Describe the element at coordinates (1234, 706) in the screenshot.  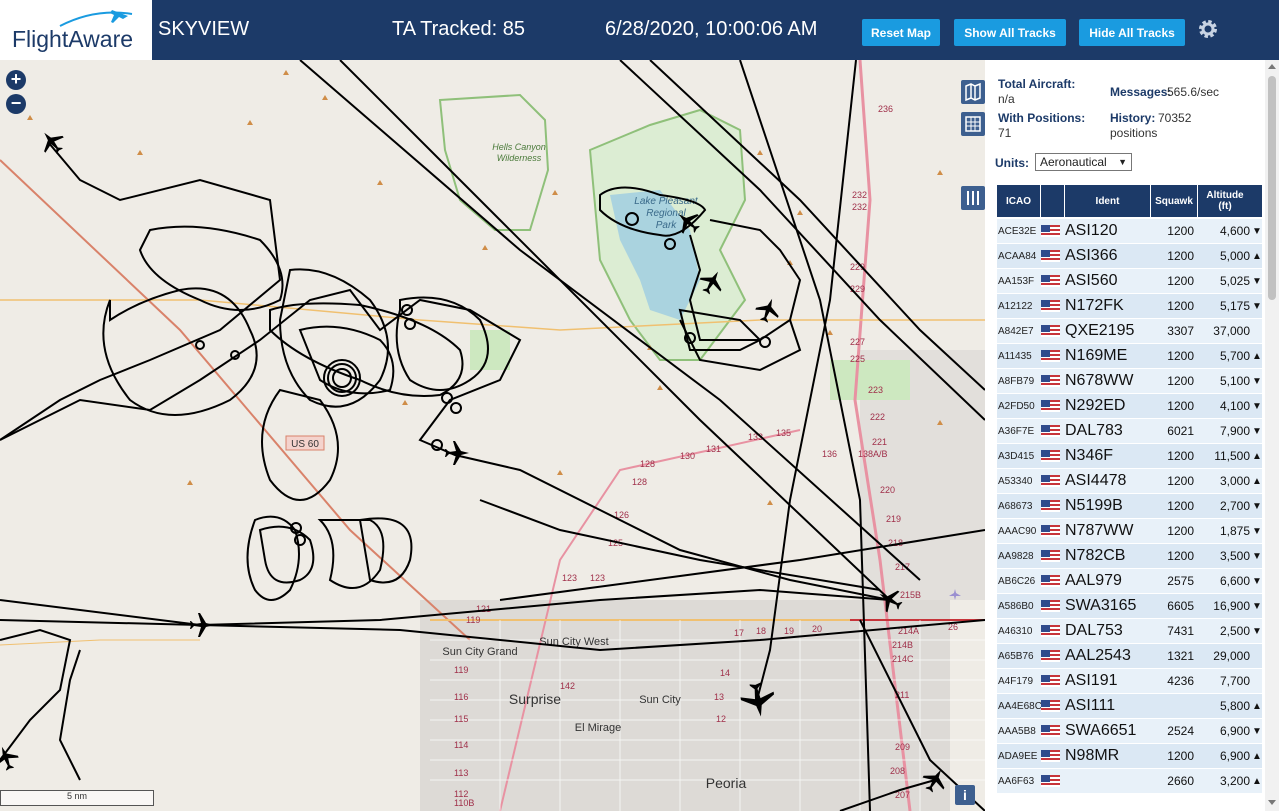
I see `altitude-cell: 5,800` at that location.